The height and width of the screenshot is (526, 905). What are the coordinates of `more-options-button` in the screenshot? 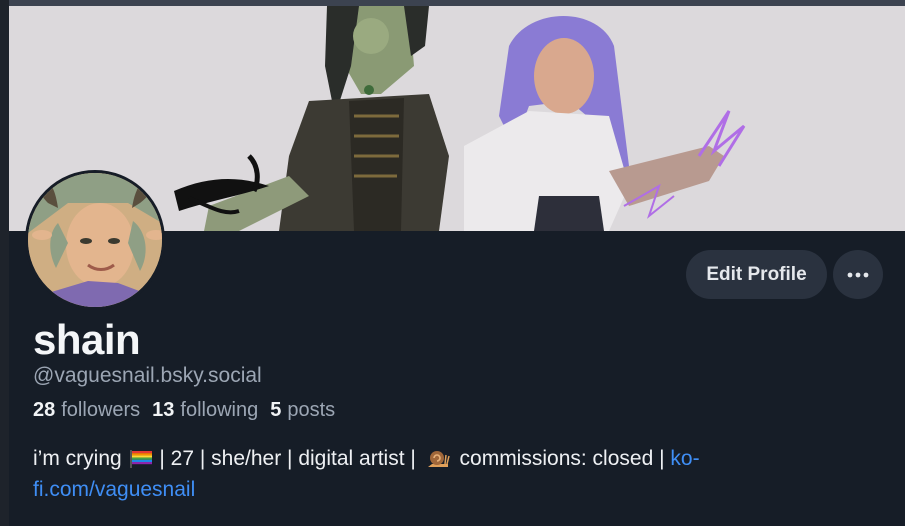 It's located at (858, 274).